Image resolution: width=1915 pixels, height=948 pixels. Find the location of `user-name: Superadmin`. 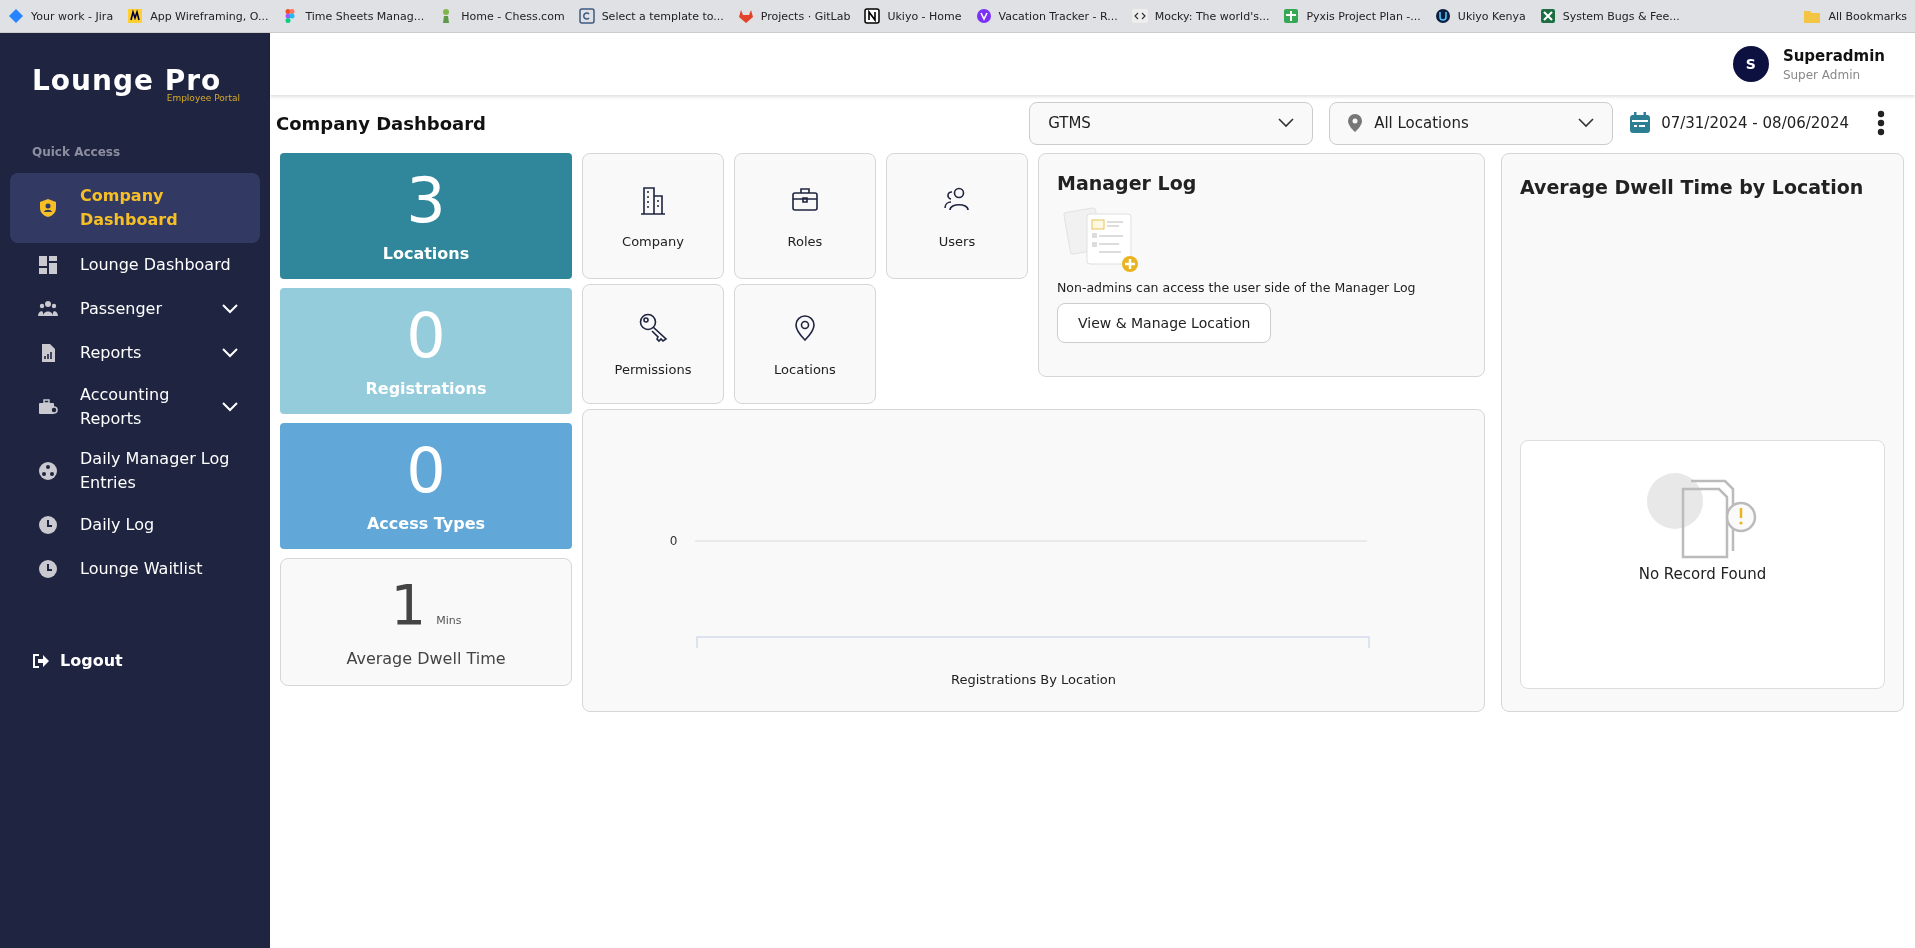

user-name: Superadmin is located at coordinates (1833, 55).